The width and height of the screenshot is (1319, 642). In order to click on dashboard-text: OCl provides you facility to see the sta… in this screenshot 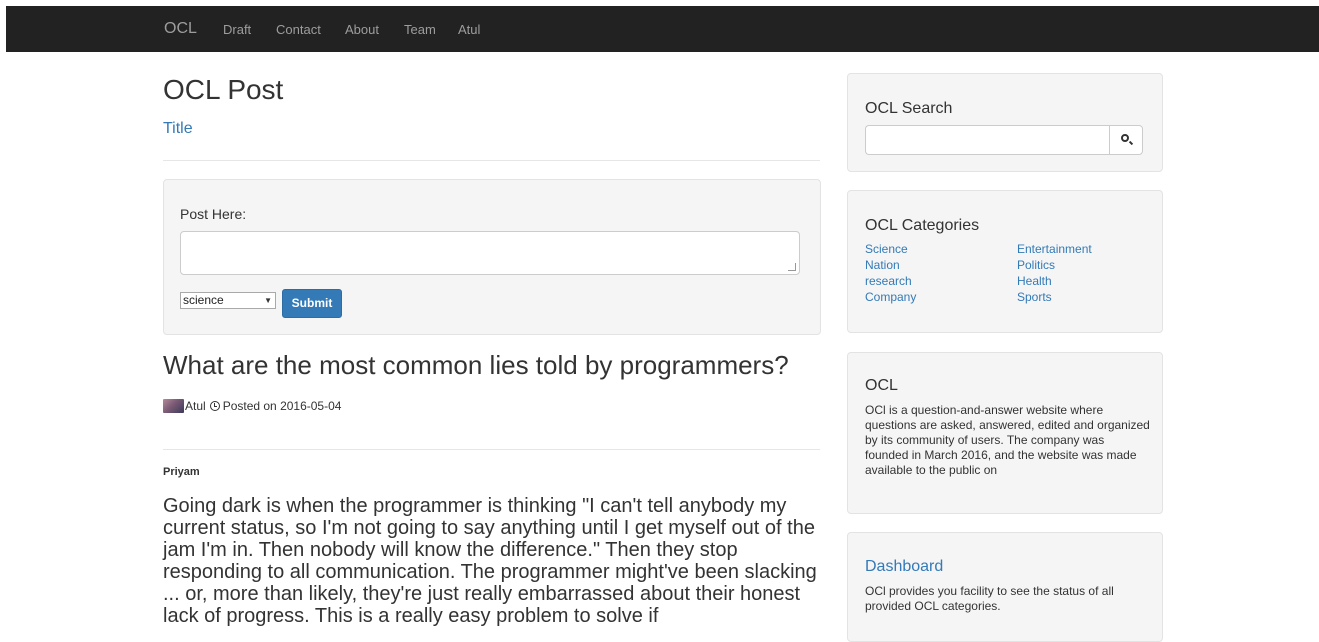, I will do `click(989, 598)`.